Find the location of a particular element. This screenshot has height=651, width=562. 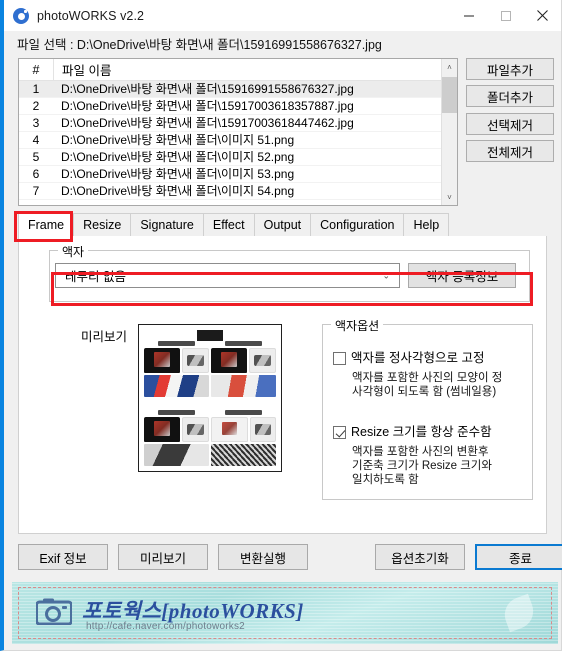

tab-frame: Frame is located at coordinates (46, 224).